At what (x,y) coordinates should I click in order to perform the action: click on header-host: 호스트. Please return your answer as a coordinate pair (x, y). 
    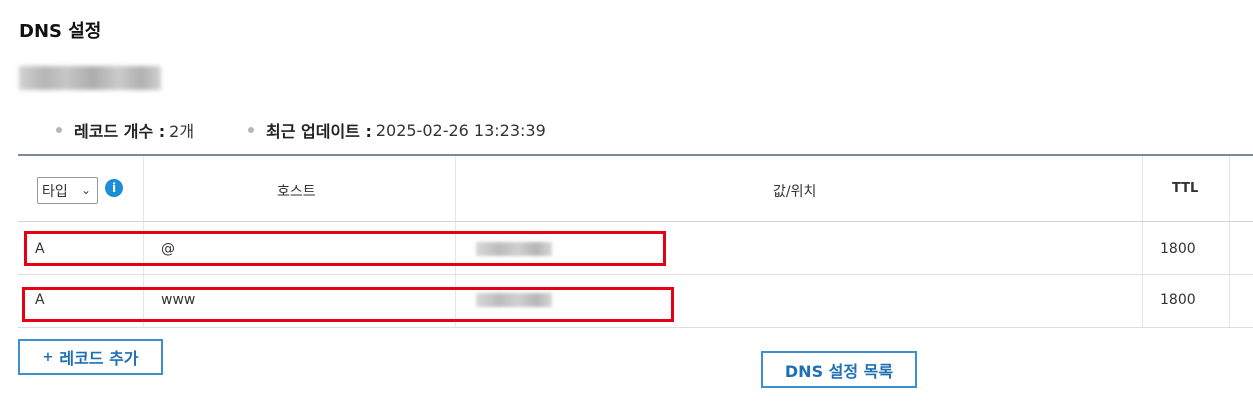
    Looking at the image, I should click on (296, 192).